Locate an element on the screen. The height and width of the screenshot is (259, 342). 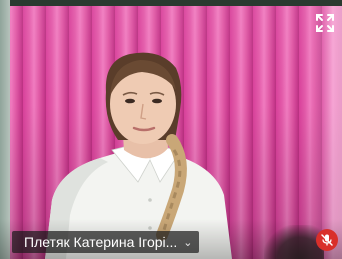
chevron-down-icon: ⌄ is located at coordinates (188, 242).